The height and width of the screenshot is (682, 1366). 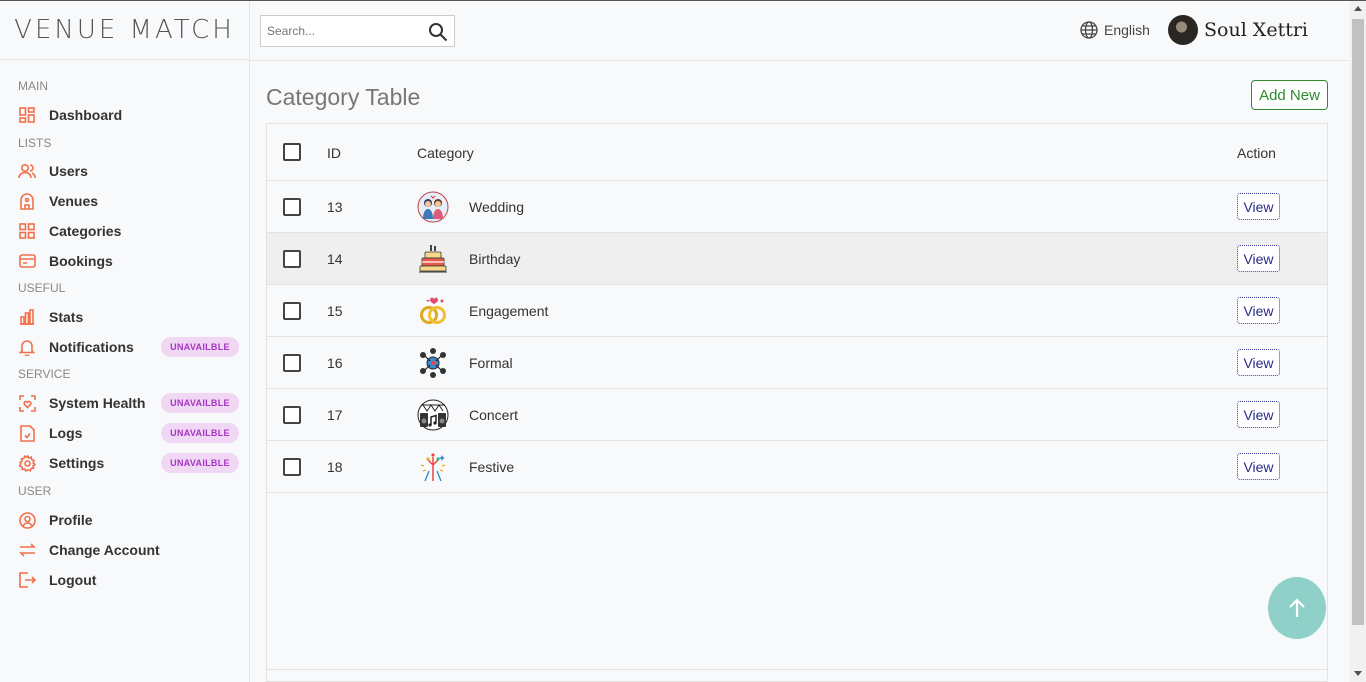 What do you see at coordinates (335, 311) in the screenshot?
I see `row-id: 15` at bounding box center [335, 311].